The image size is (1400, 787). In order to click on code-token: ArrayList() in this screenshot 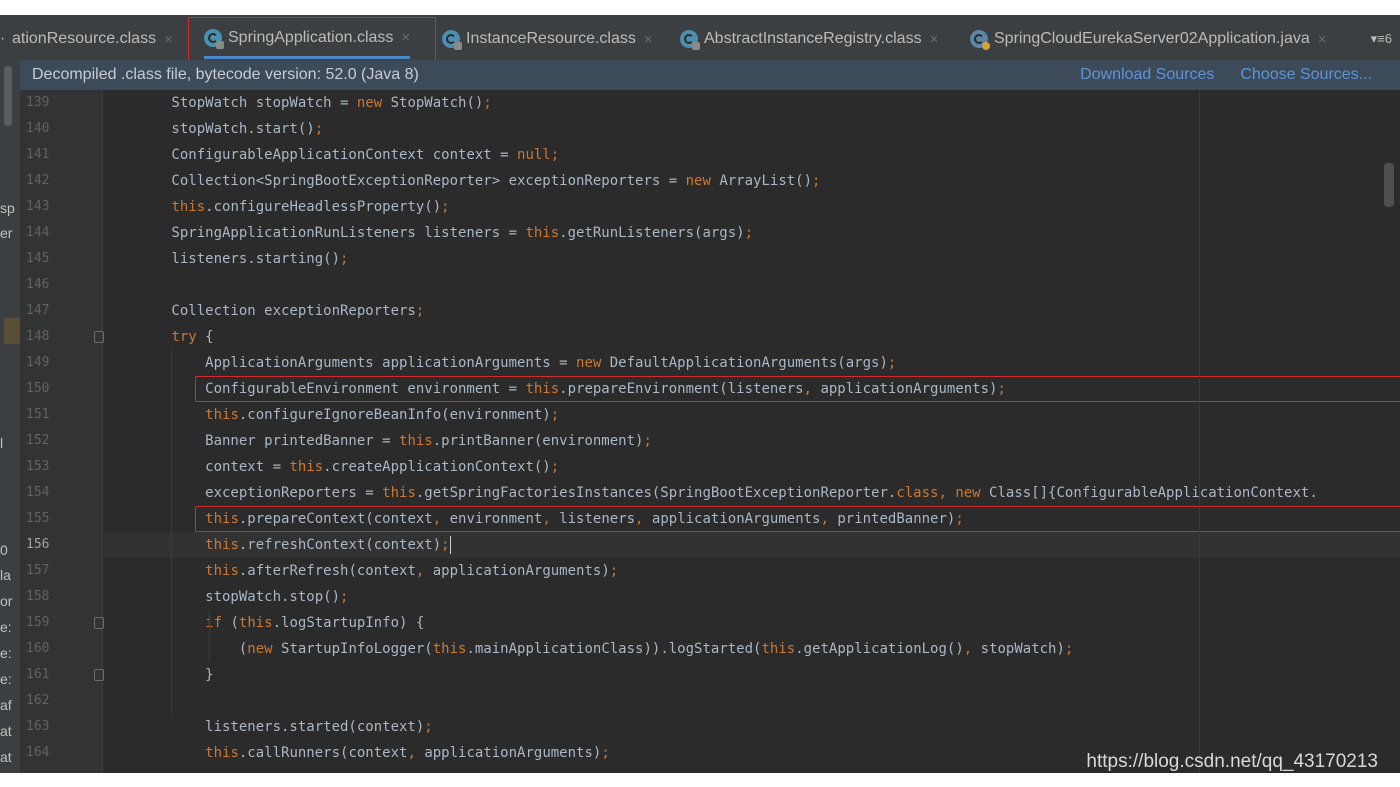, I will do `click(766, 181)`.